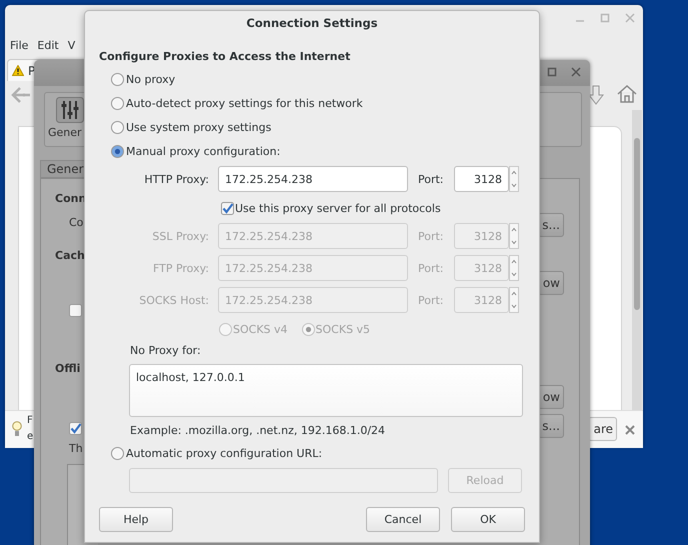  What do you see at coordinates (637, 260) in the screenshot?
I see `scrollbar` at bounding box center [637, 260].